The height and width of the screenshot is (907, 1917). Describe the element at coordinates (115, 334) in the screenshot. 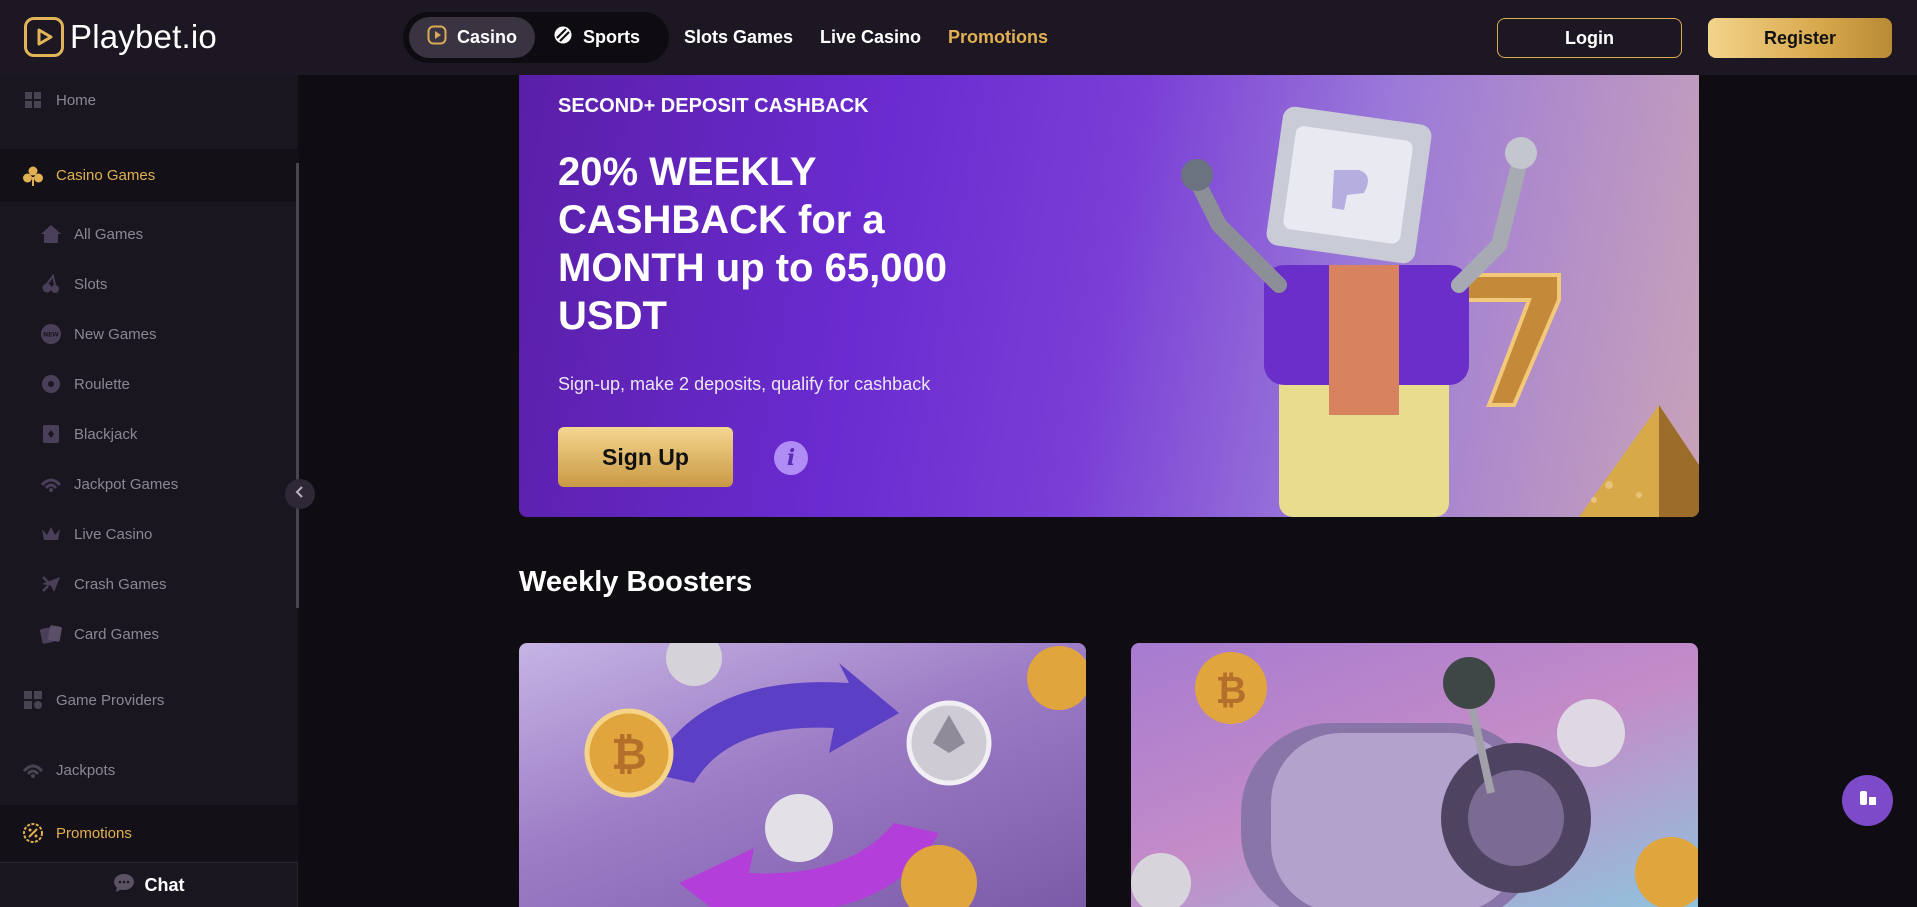

I see `sidebar-item-label: New Games` at that location.